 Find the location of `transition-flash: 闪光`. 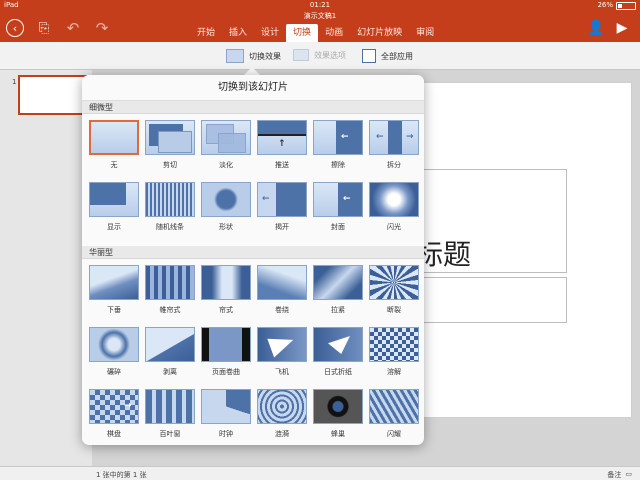

transition-flash: 闪光 is located at coordinates (394, 213).